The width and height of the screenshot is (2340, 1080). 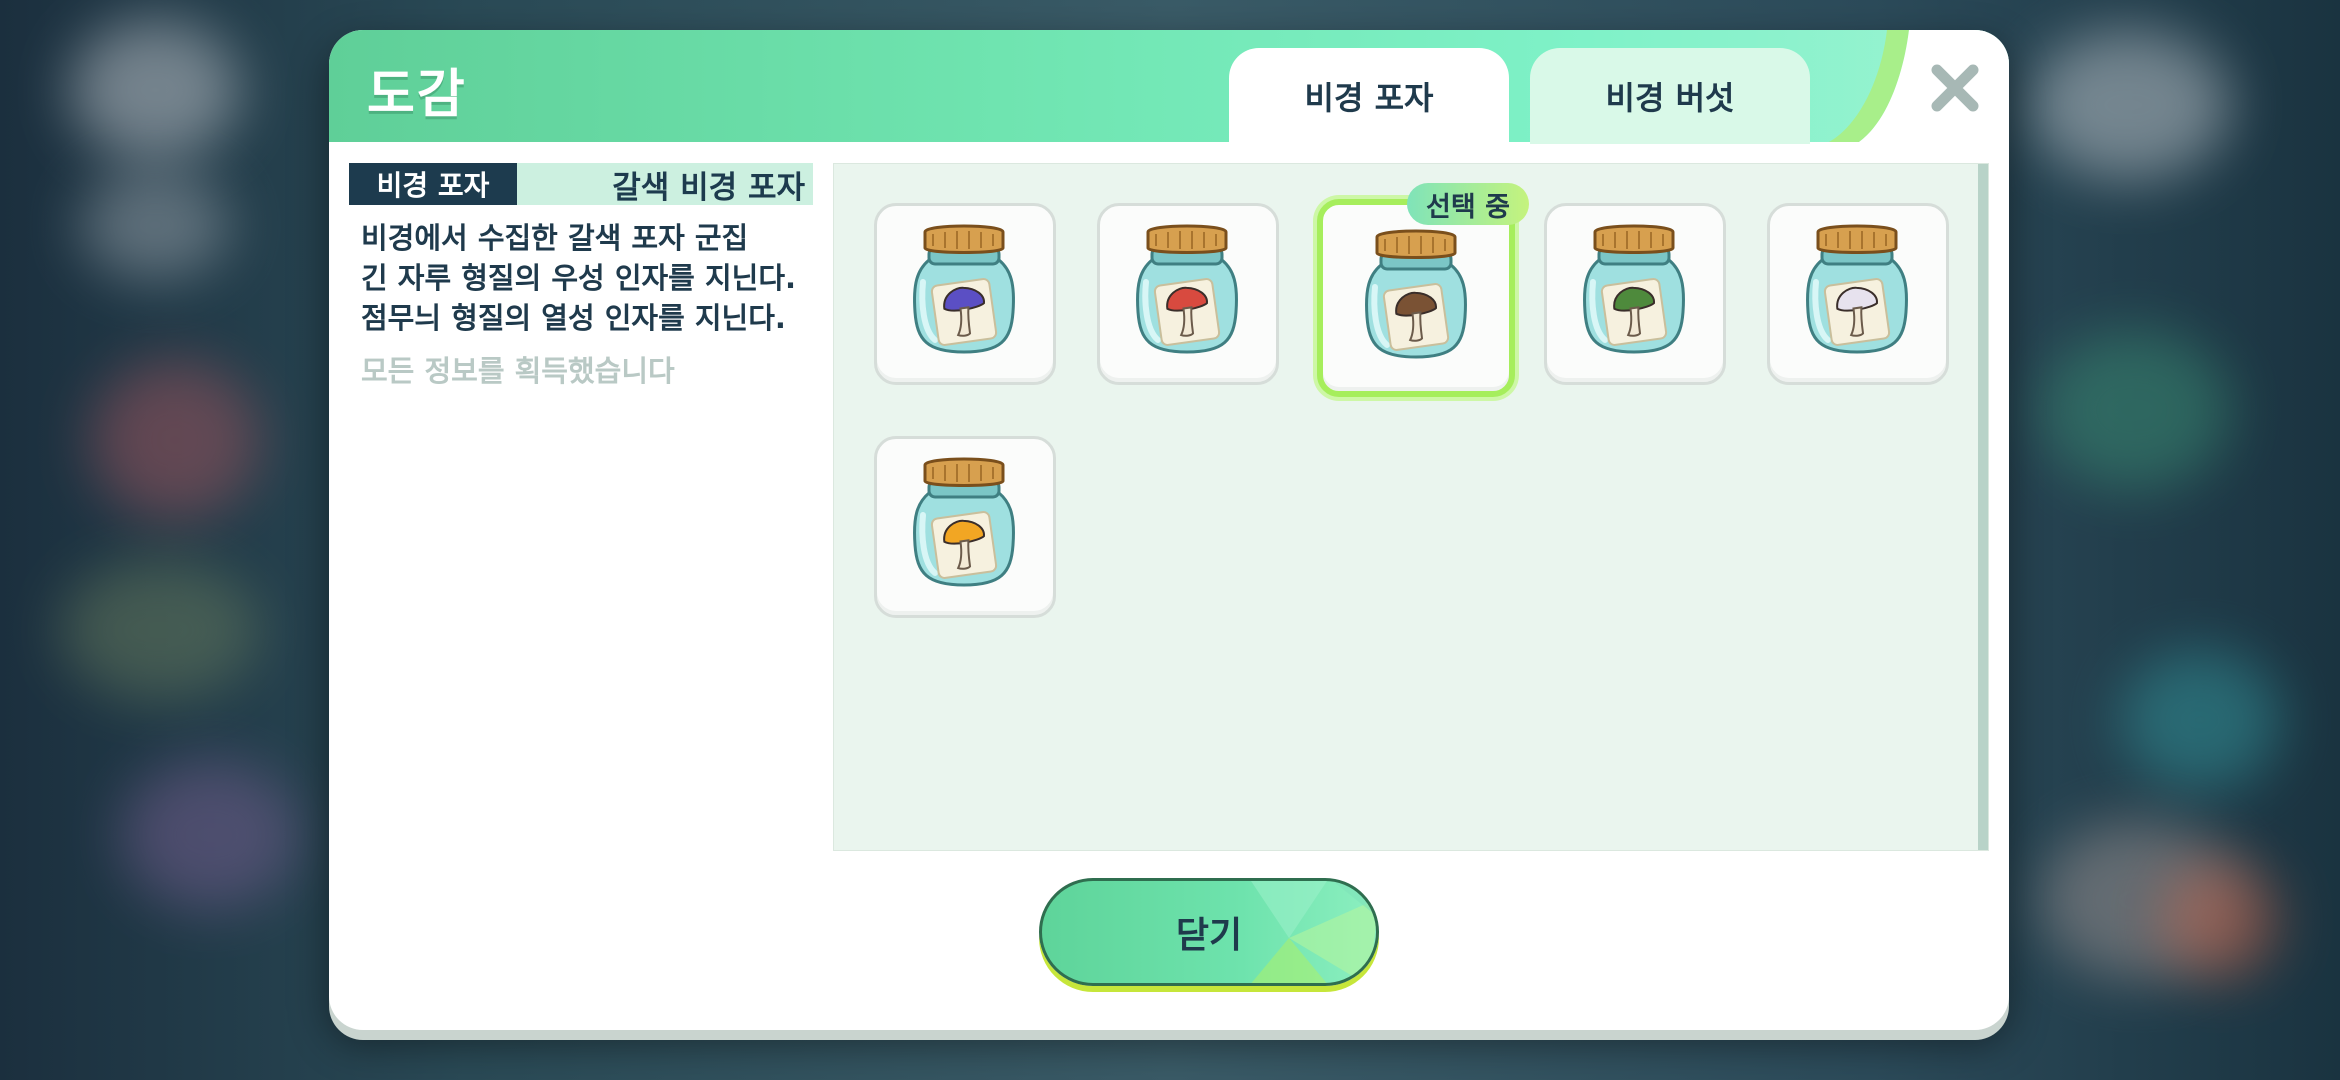 What do you see at coordinates (1209, 935) in the screenshot?
I see `close-button-label: 닫기` at bounding box center [1209, 935].